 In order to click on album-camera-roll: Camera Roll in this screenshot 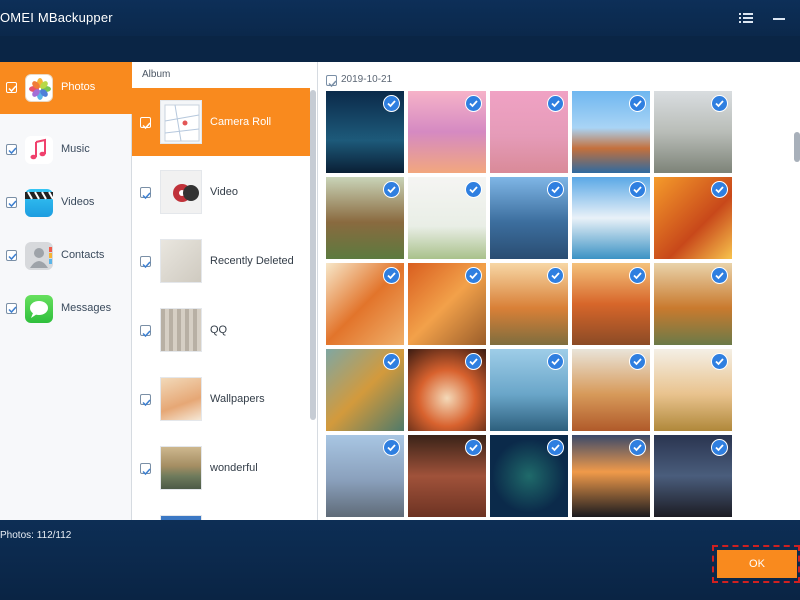, I will do `click(221, 122)`.